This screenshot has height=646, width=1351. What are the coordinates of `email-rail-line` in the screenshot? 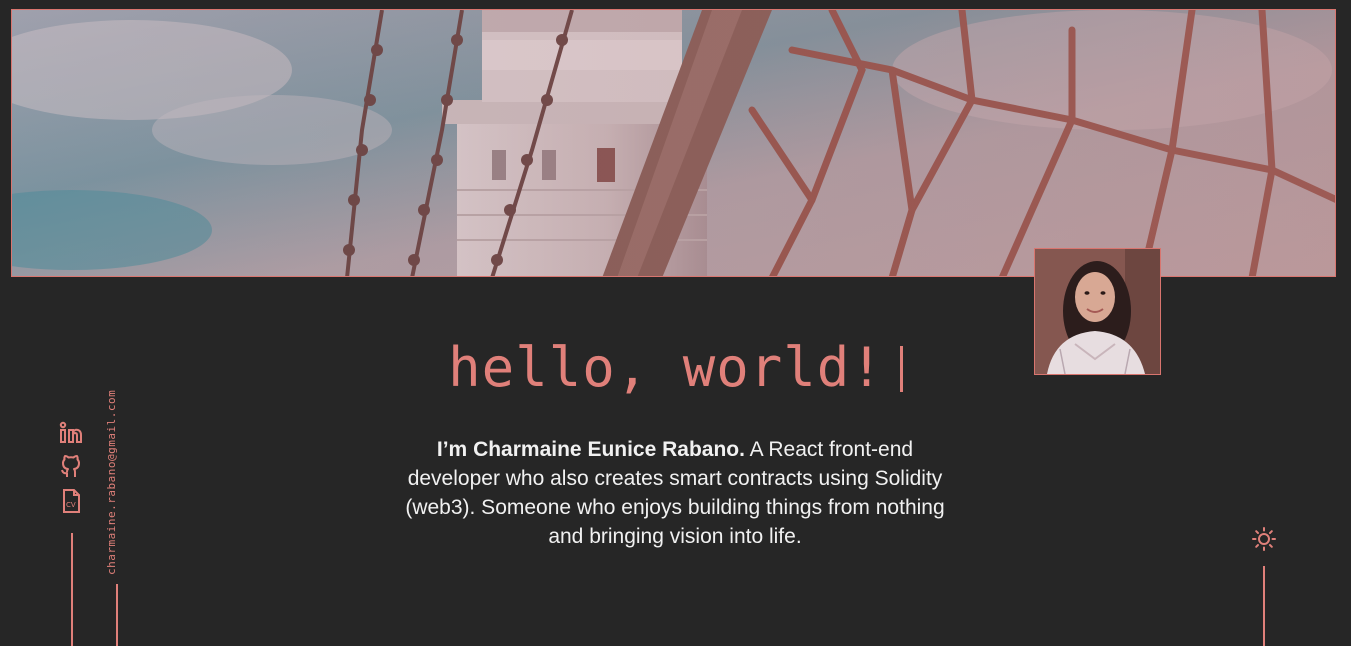 It's located at (117, 615).